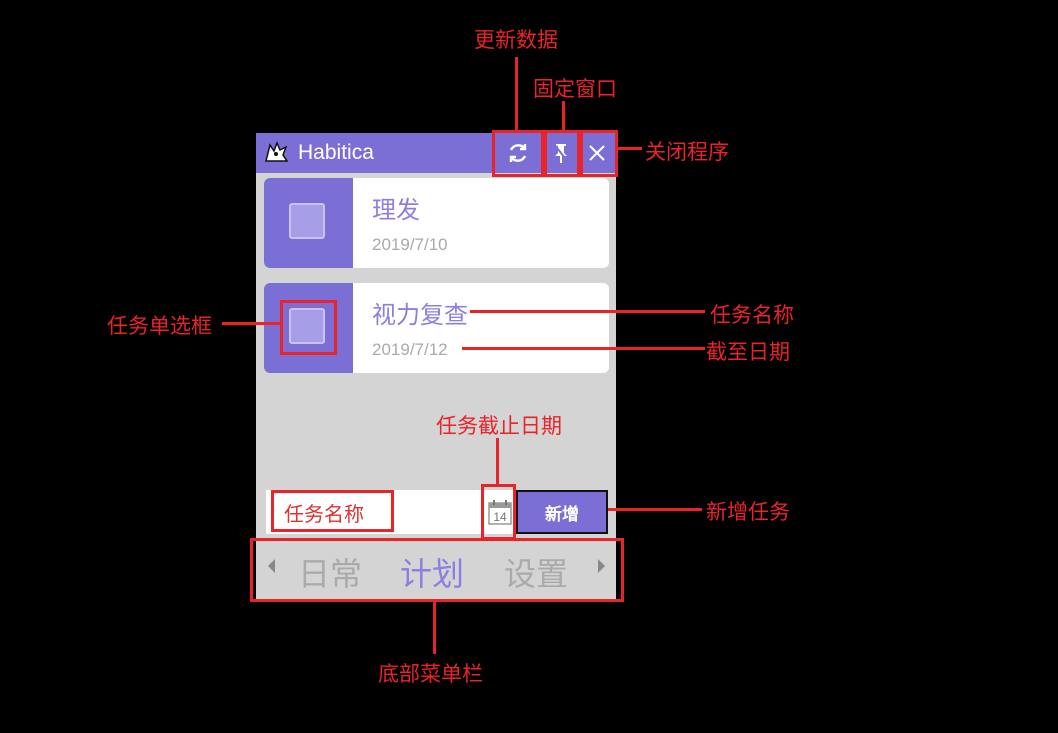 The width and height of the screenshot is (1058, 733). What do you see at coordinates (599, 153) in the screenshot?
I see `close-highlight-box` at bounding box center [599, 153].